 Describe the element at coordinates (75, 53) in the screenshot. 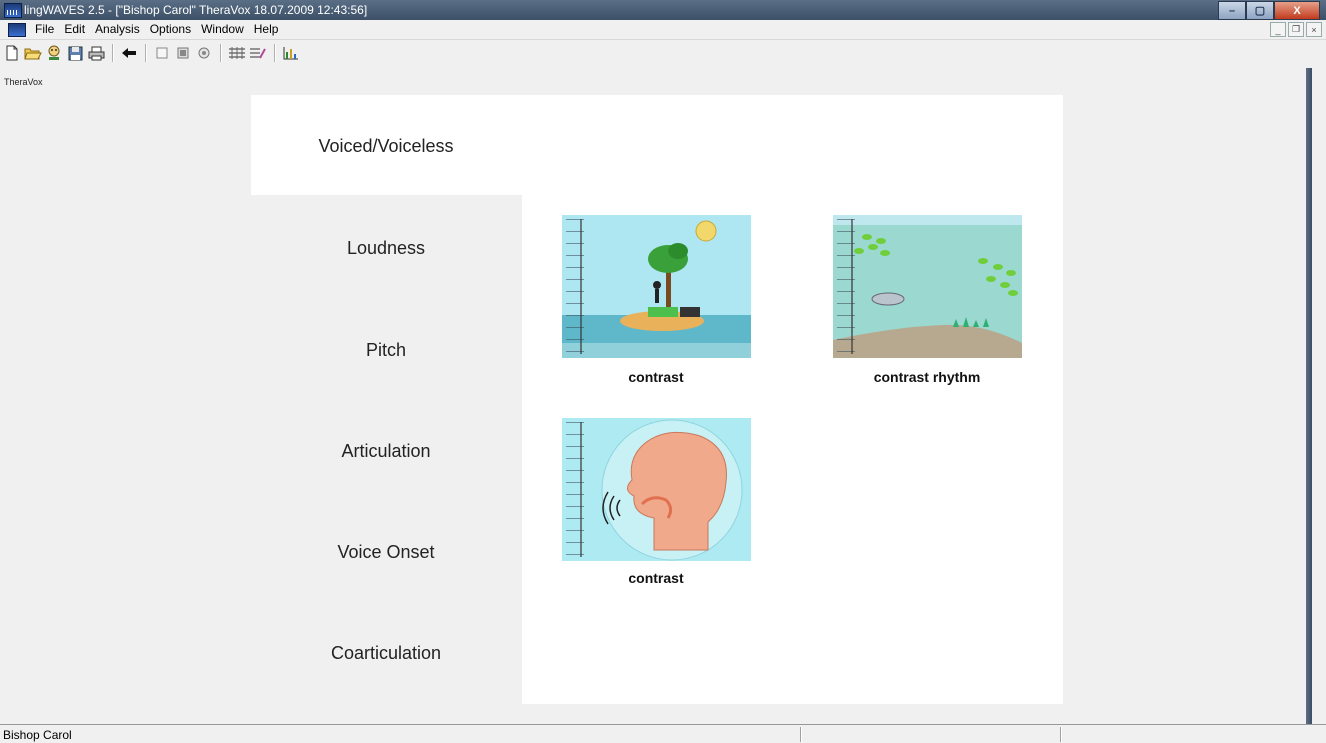

I see `save-icon` at that location.